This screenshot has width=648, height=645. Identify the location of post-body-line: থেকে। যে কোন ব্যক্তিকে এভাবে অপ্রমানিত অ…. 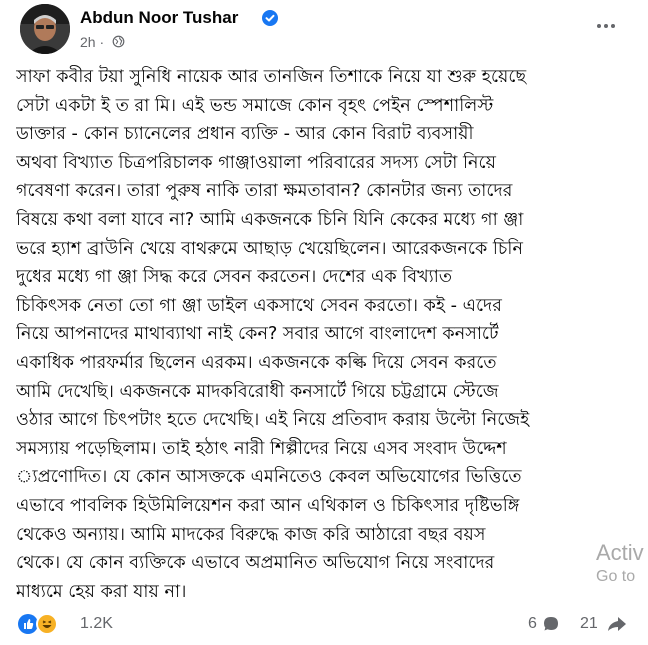
(255, 563).